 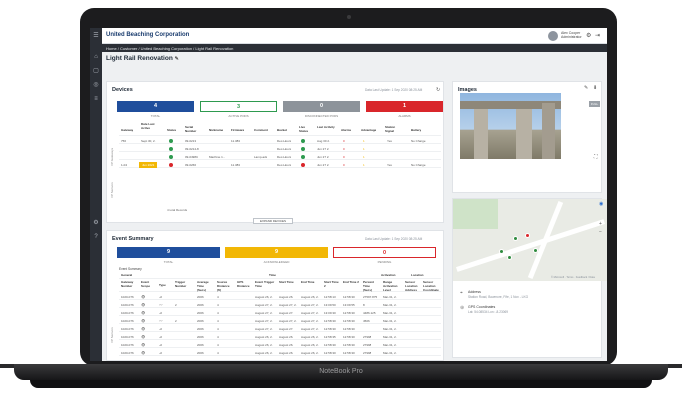 I want to click on cell-firmware: 11.383, so click(x=235, y=165).